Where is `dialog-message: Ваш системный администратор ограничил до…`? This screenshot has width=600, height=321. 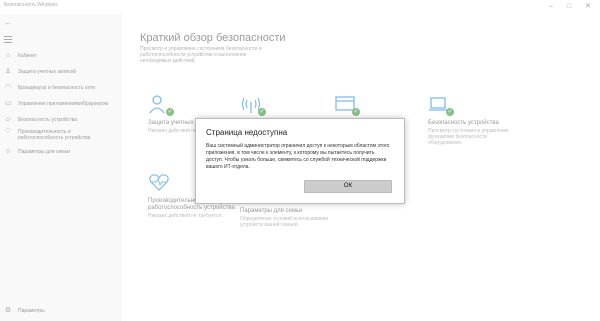
dialog-message: Ваш системный администратор ограничил до… is located at coordinates (298, 156).